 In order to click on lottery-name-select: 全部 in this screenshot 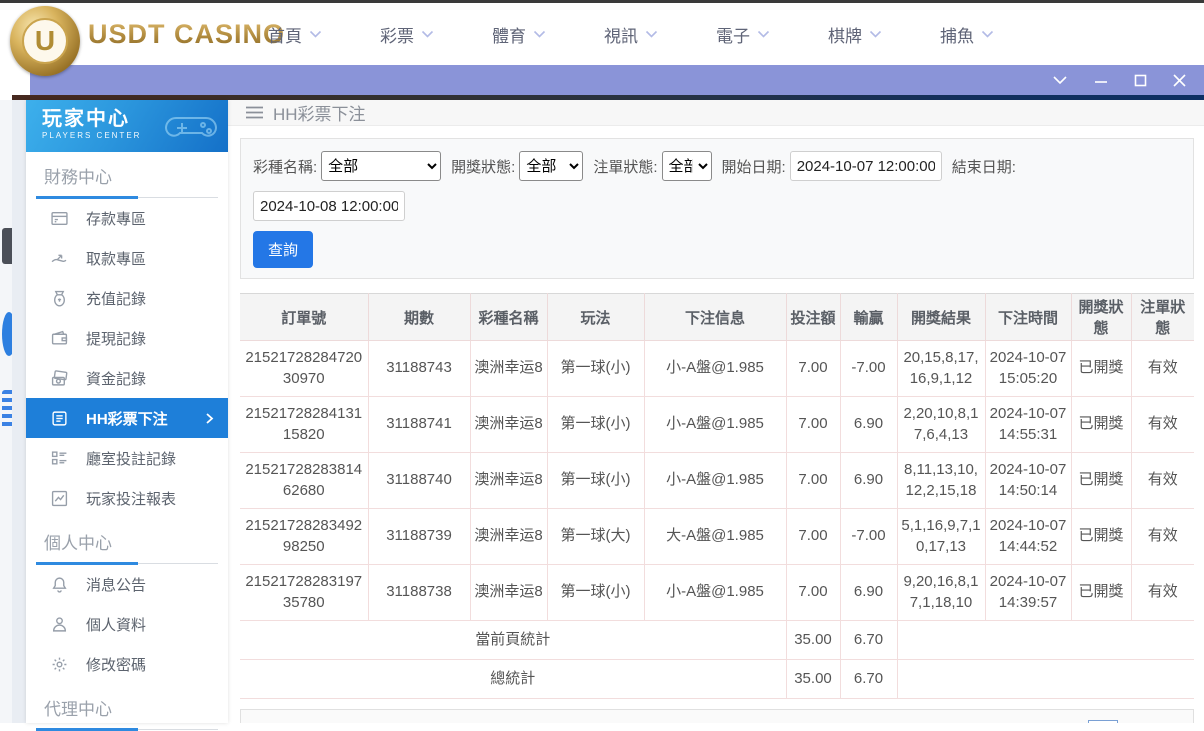, I will do `click(381, 166)`.